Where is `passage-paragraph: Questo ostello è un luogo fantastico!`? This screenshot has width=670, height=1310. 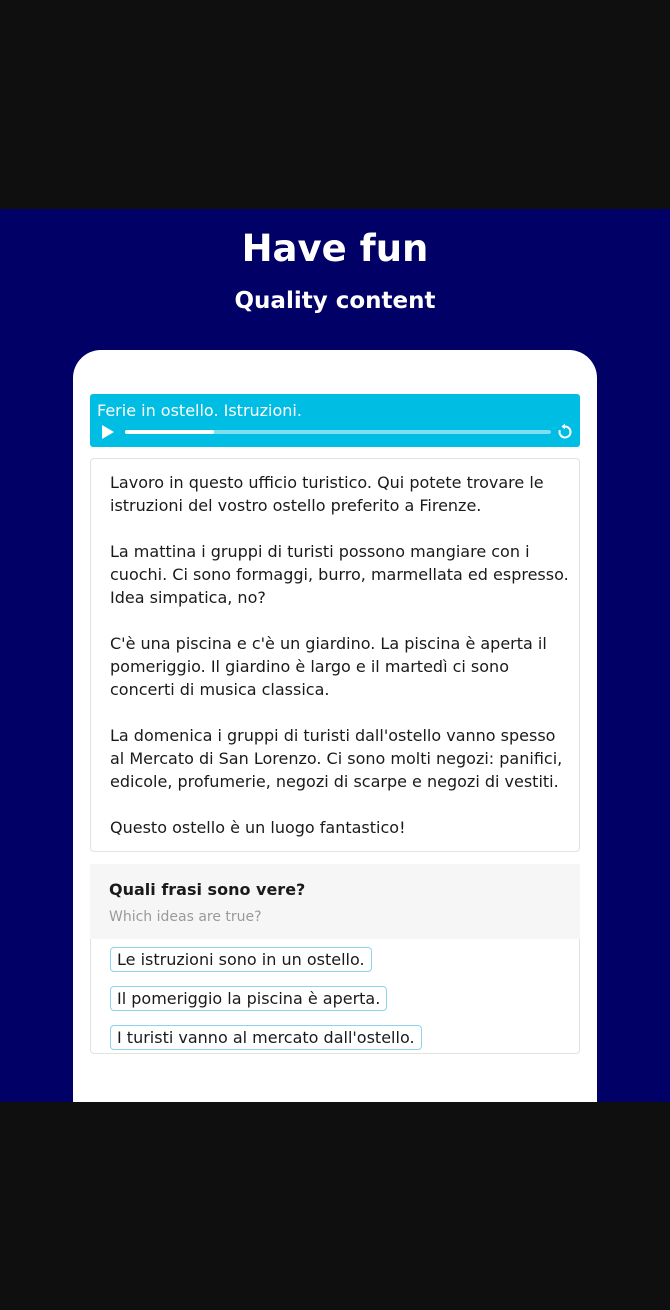 passage-paragraph: Questo ostello è un luogo fantastico! is located at coordinates (258, 827).